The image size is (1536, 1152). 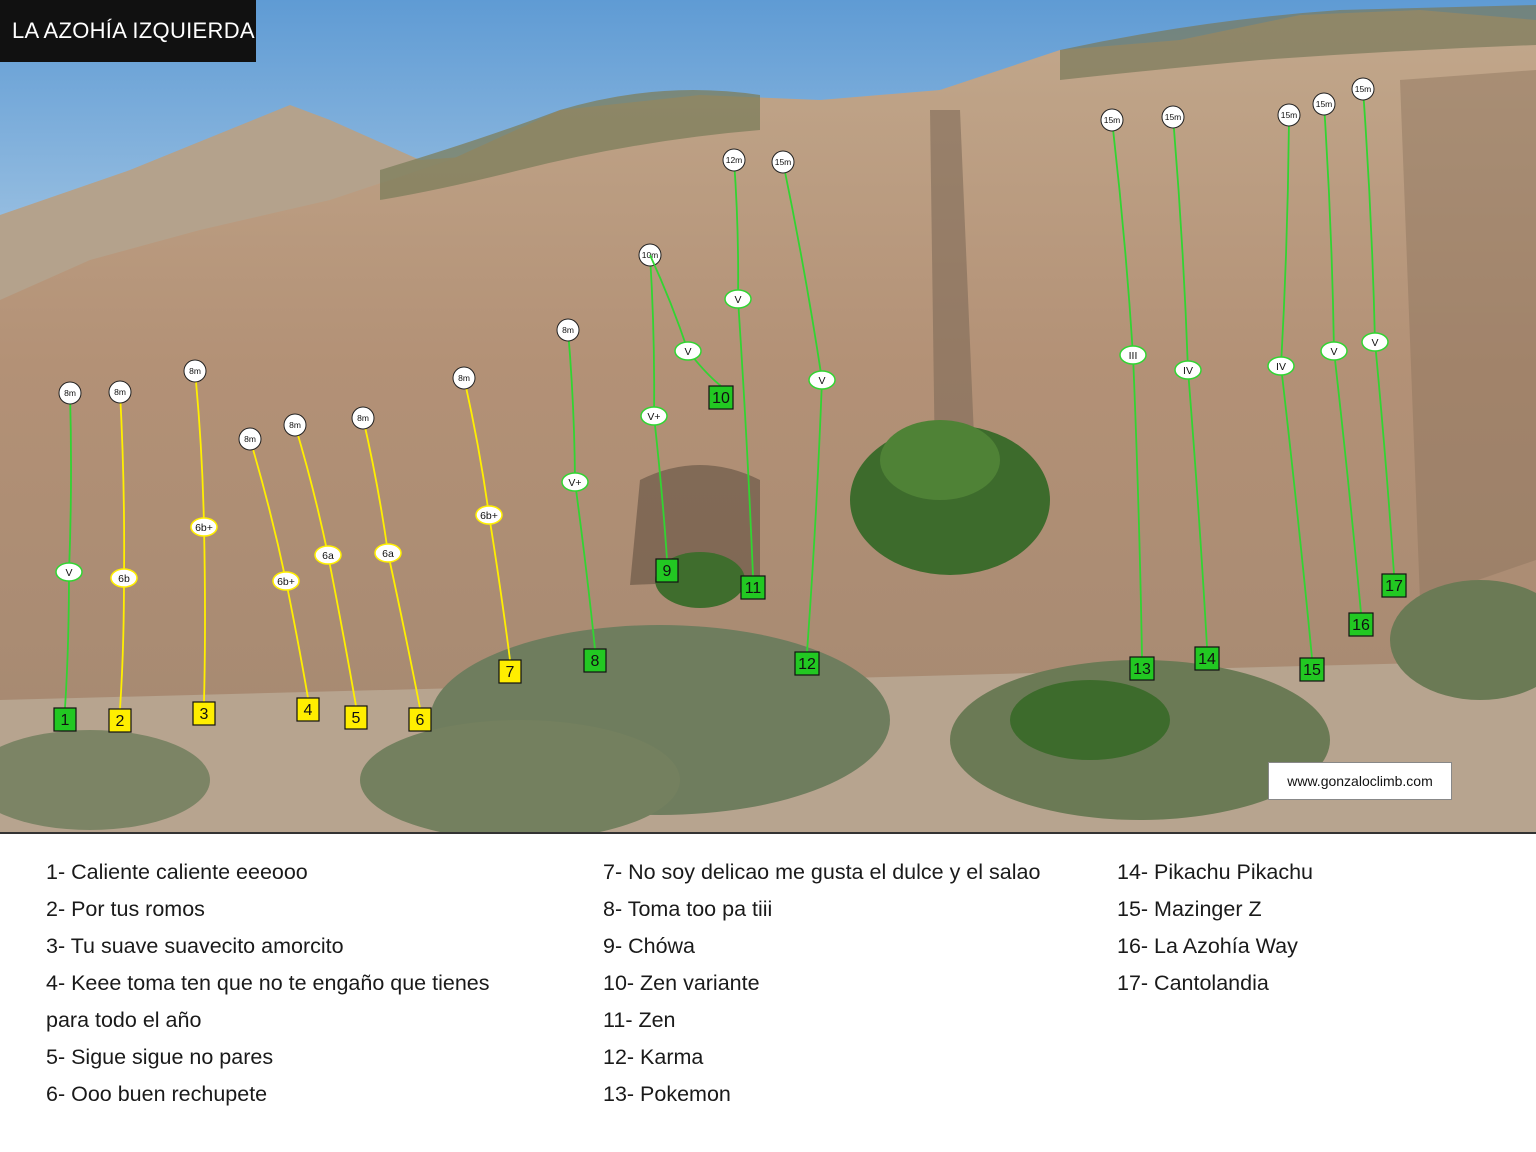 I want to click on legend-item: 6- Ooo buen rechupete, so click(x=157, y=1094).